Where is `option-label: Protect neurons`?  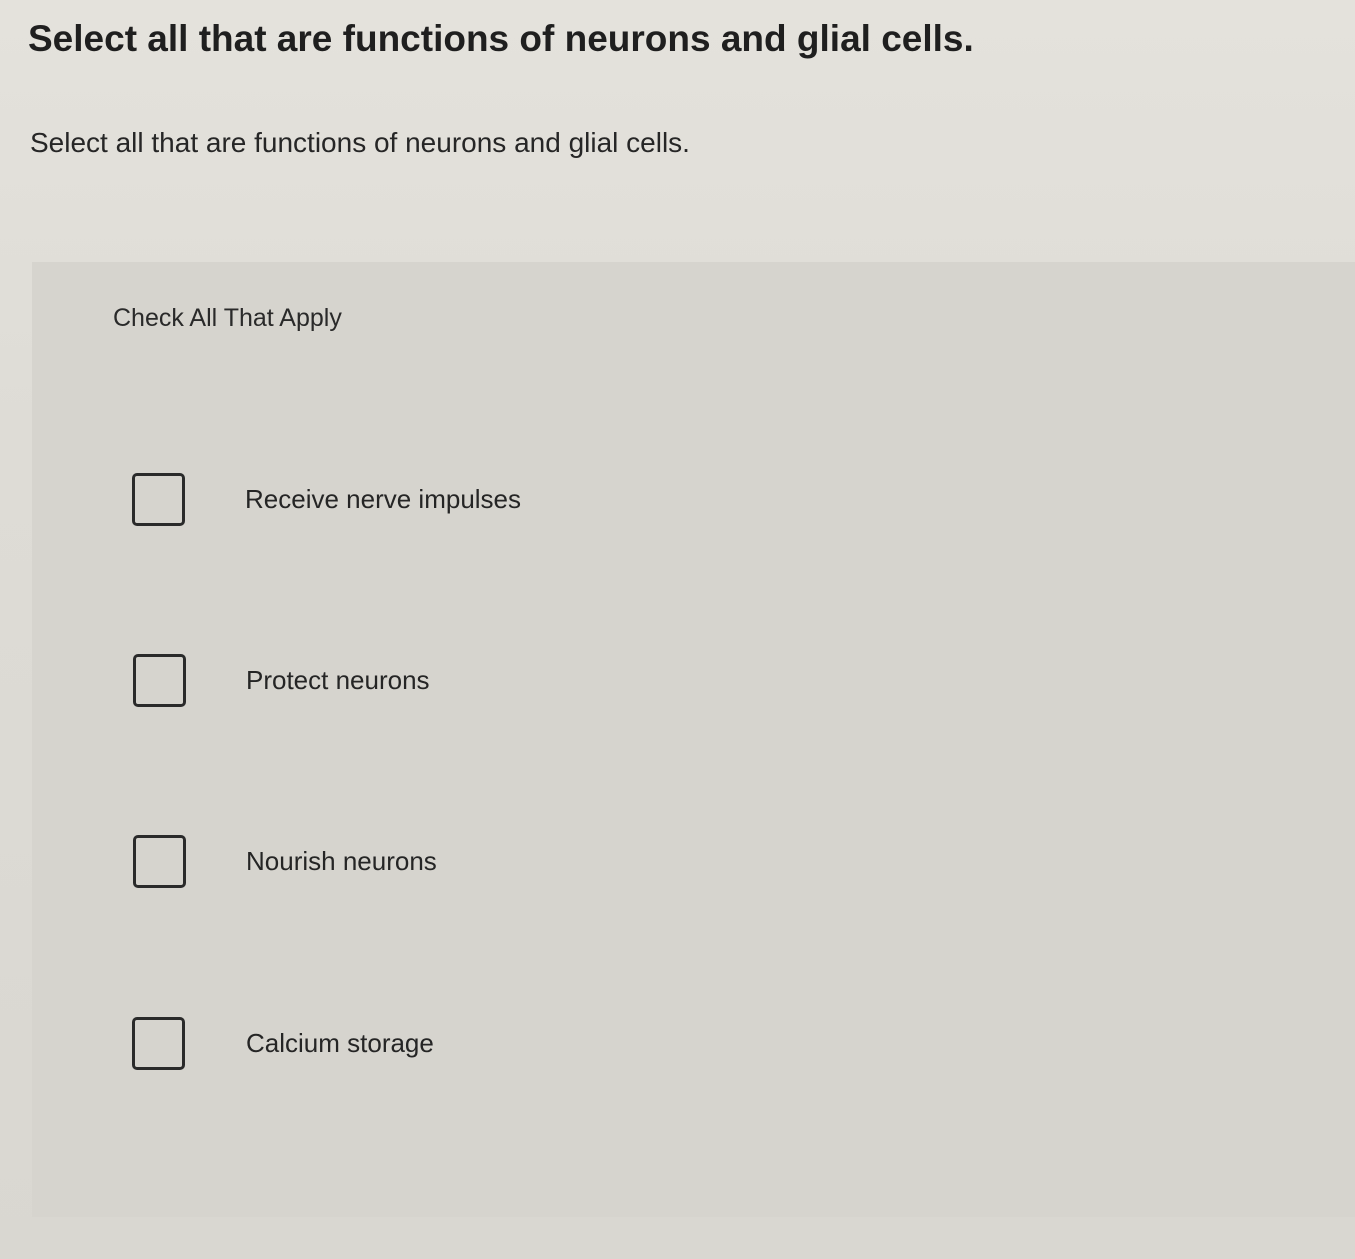
option-label: Protect neurons is located at coordinates (338, 680).